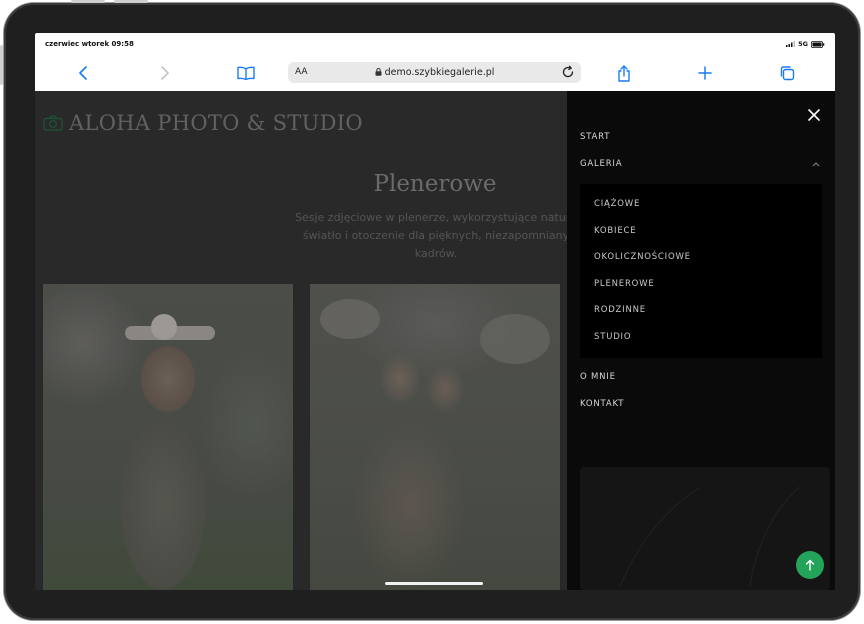 This screenshot has height=624, width=864. Describe the element at coordinates (803, 44) in the screenshot. I see `network-label: 5G` at that location.